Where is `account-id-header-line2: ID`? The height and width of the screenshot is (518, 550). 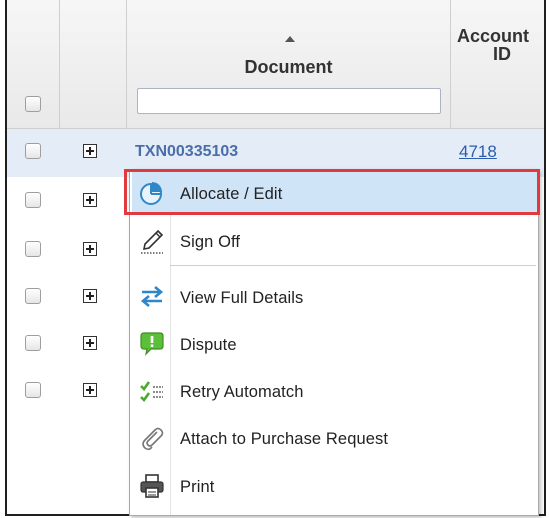 account-id-header-line2: ID is located at coordinates (502, 54).